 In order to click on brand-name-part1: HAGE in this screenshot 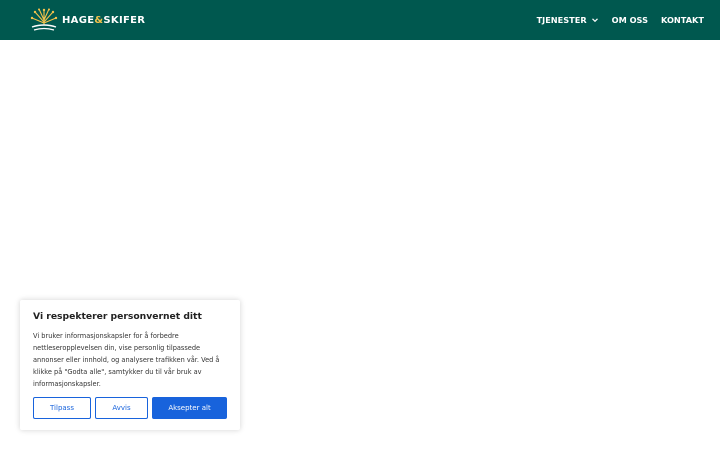, I will do `click(78, 20)`.